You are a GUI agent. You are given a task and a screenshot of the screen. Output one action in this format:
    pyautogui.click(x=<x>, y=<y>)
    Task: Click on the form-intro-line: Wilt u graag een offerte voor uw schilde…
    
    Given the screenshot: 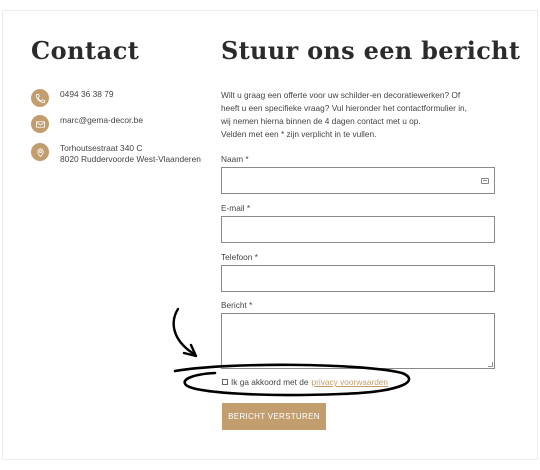 What is the action you would take?
    pyautogui.click(x=341, y=95)
    